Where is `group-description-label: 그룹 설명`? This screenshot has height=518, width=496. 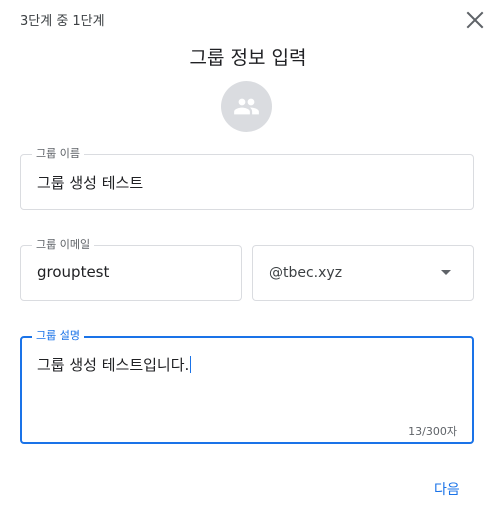
group-description-label: 그룹 설명 is located at coordinates (58, 336).